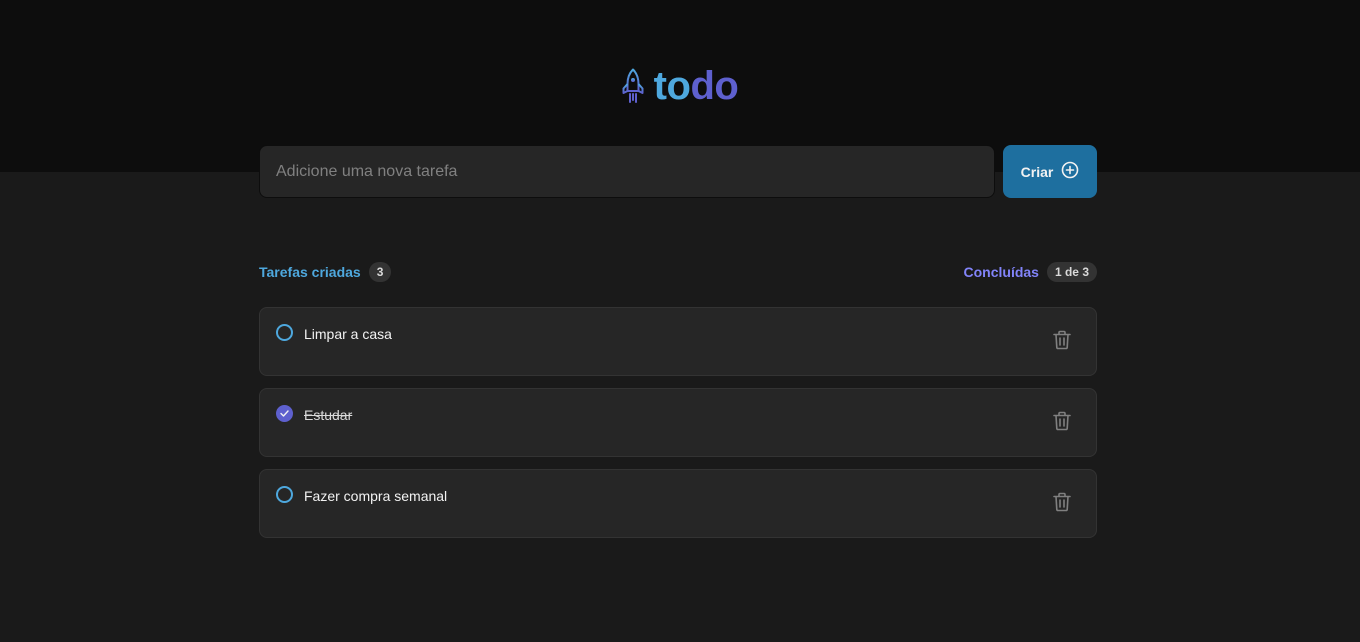 This screenshot has width=1360, height=642. I want to click on logo-text-part1: to, so click(672, 86).